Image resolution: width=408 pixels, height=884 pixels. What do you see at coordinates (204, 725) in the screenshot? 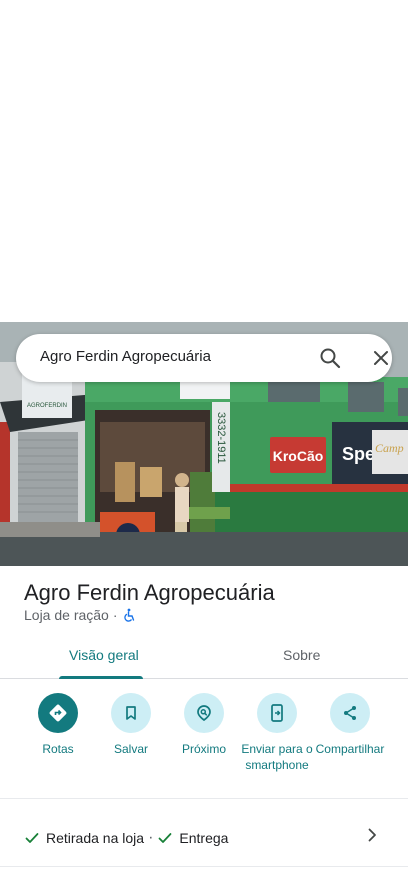
I see `nearby-button: Próximo` at bounding box center [204, 725].